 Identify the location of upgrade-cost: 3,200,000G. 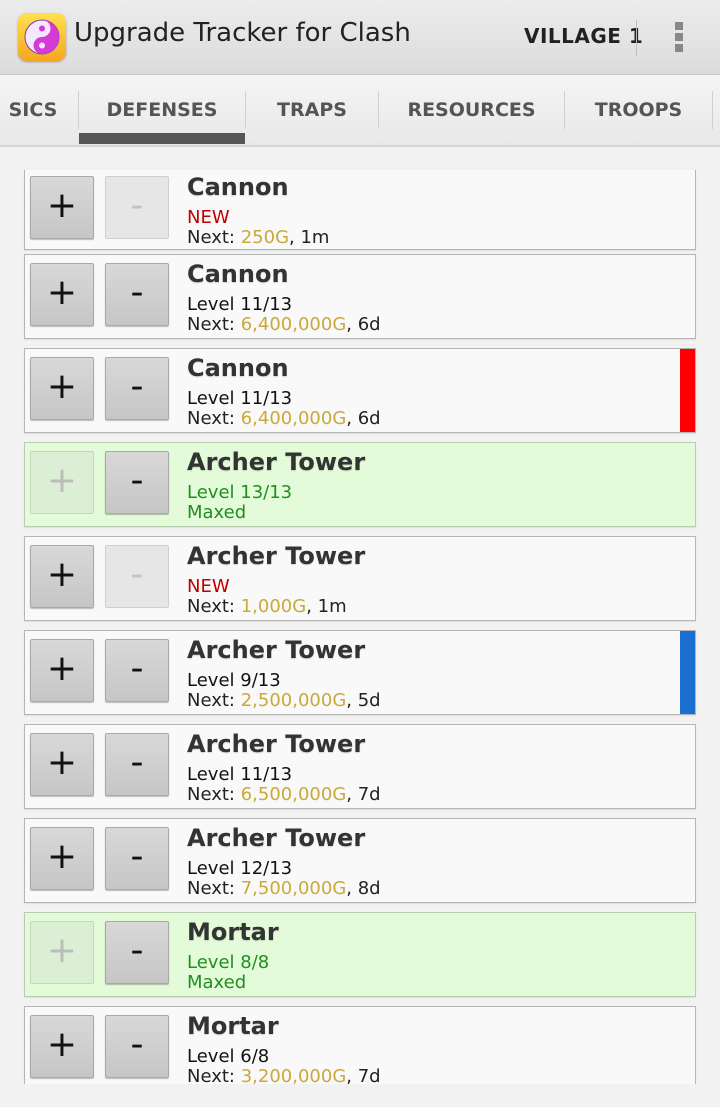
(293, 1075).